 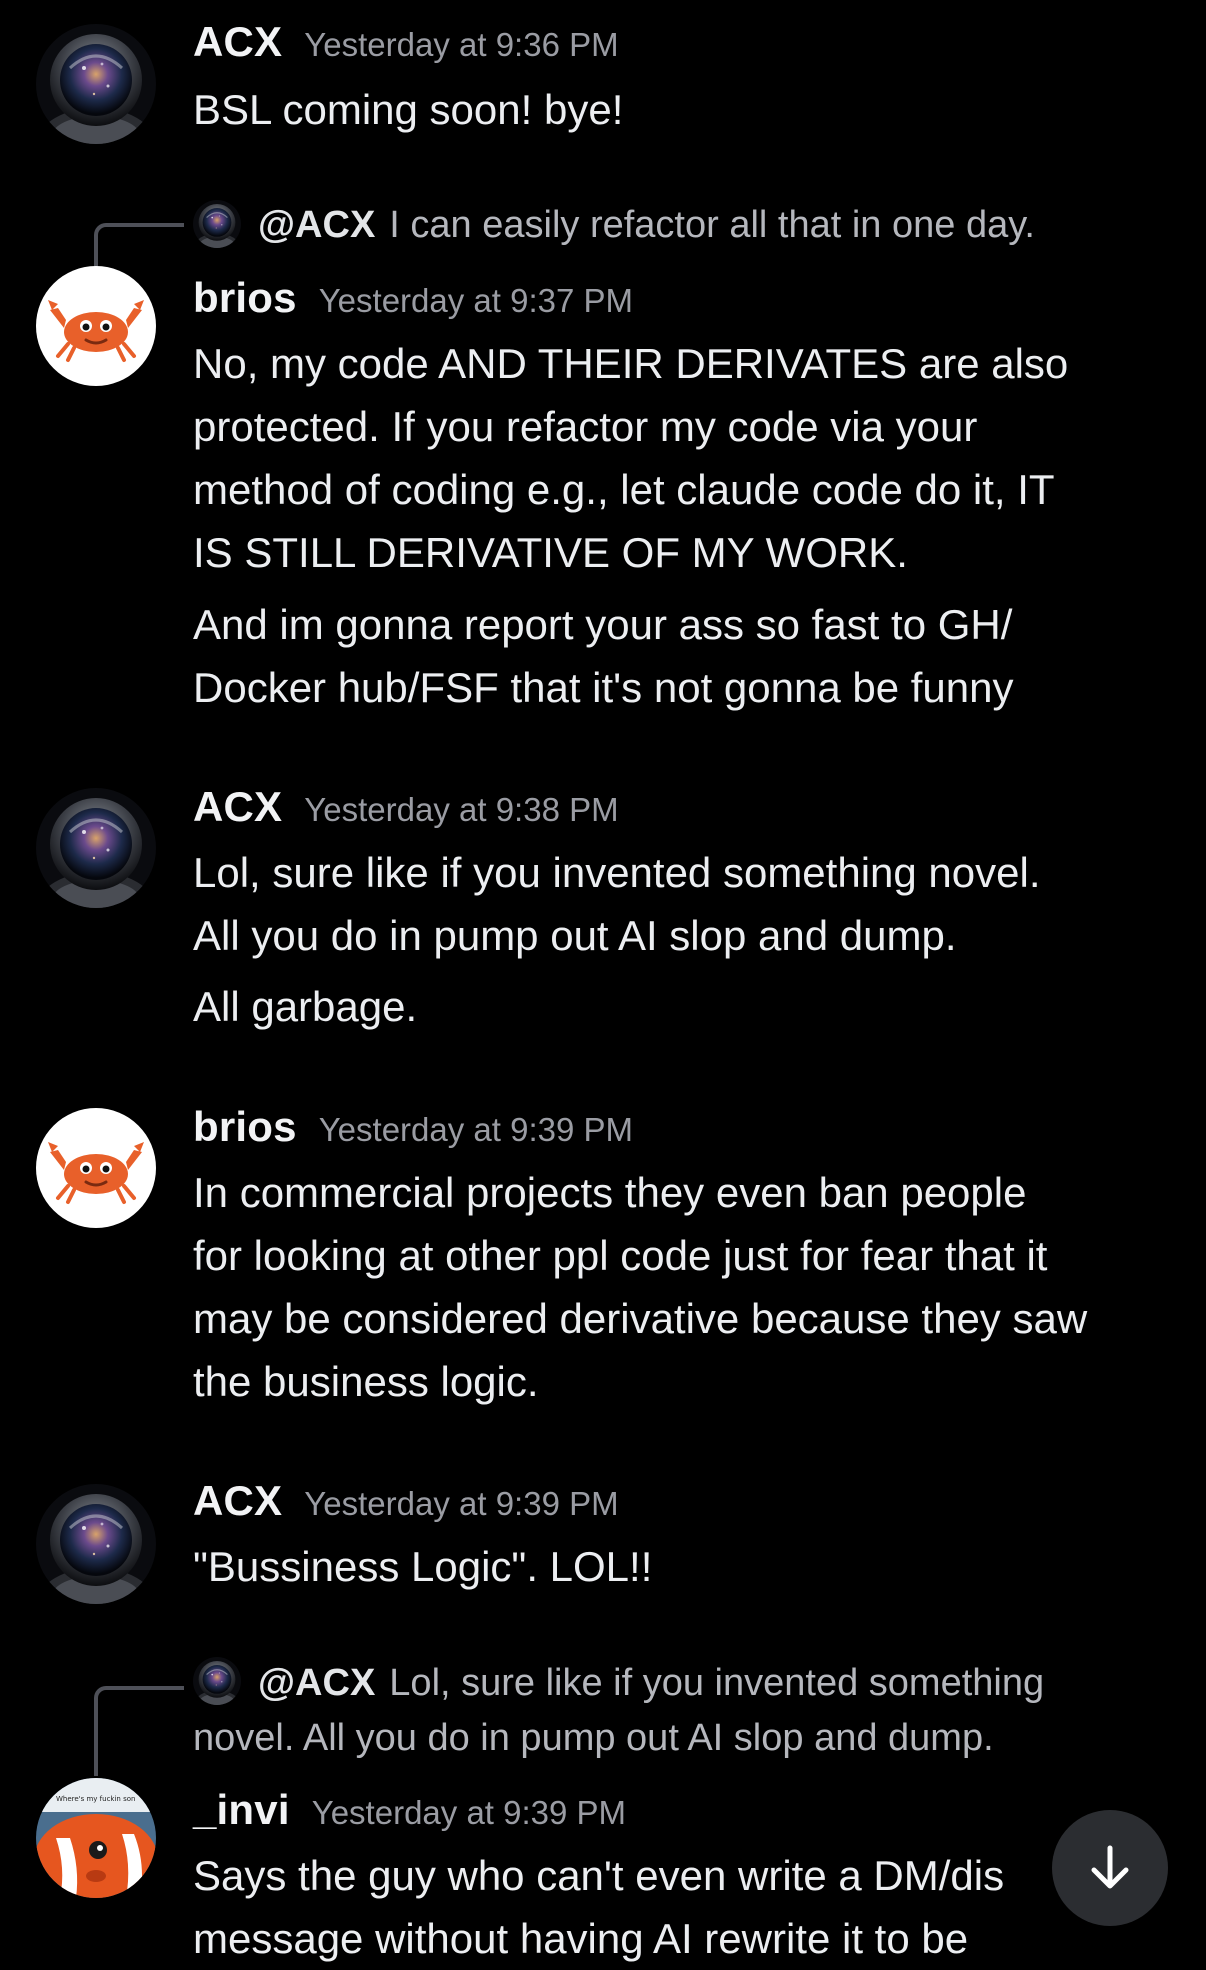 I want to click on avatar-caption: Where's my fuckin son, so click(x=96, y=1799).